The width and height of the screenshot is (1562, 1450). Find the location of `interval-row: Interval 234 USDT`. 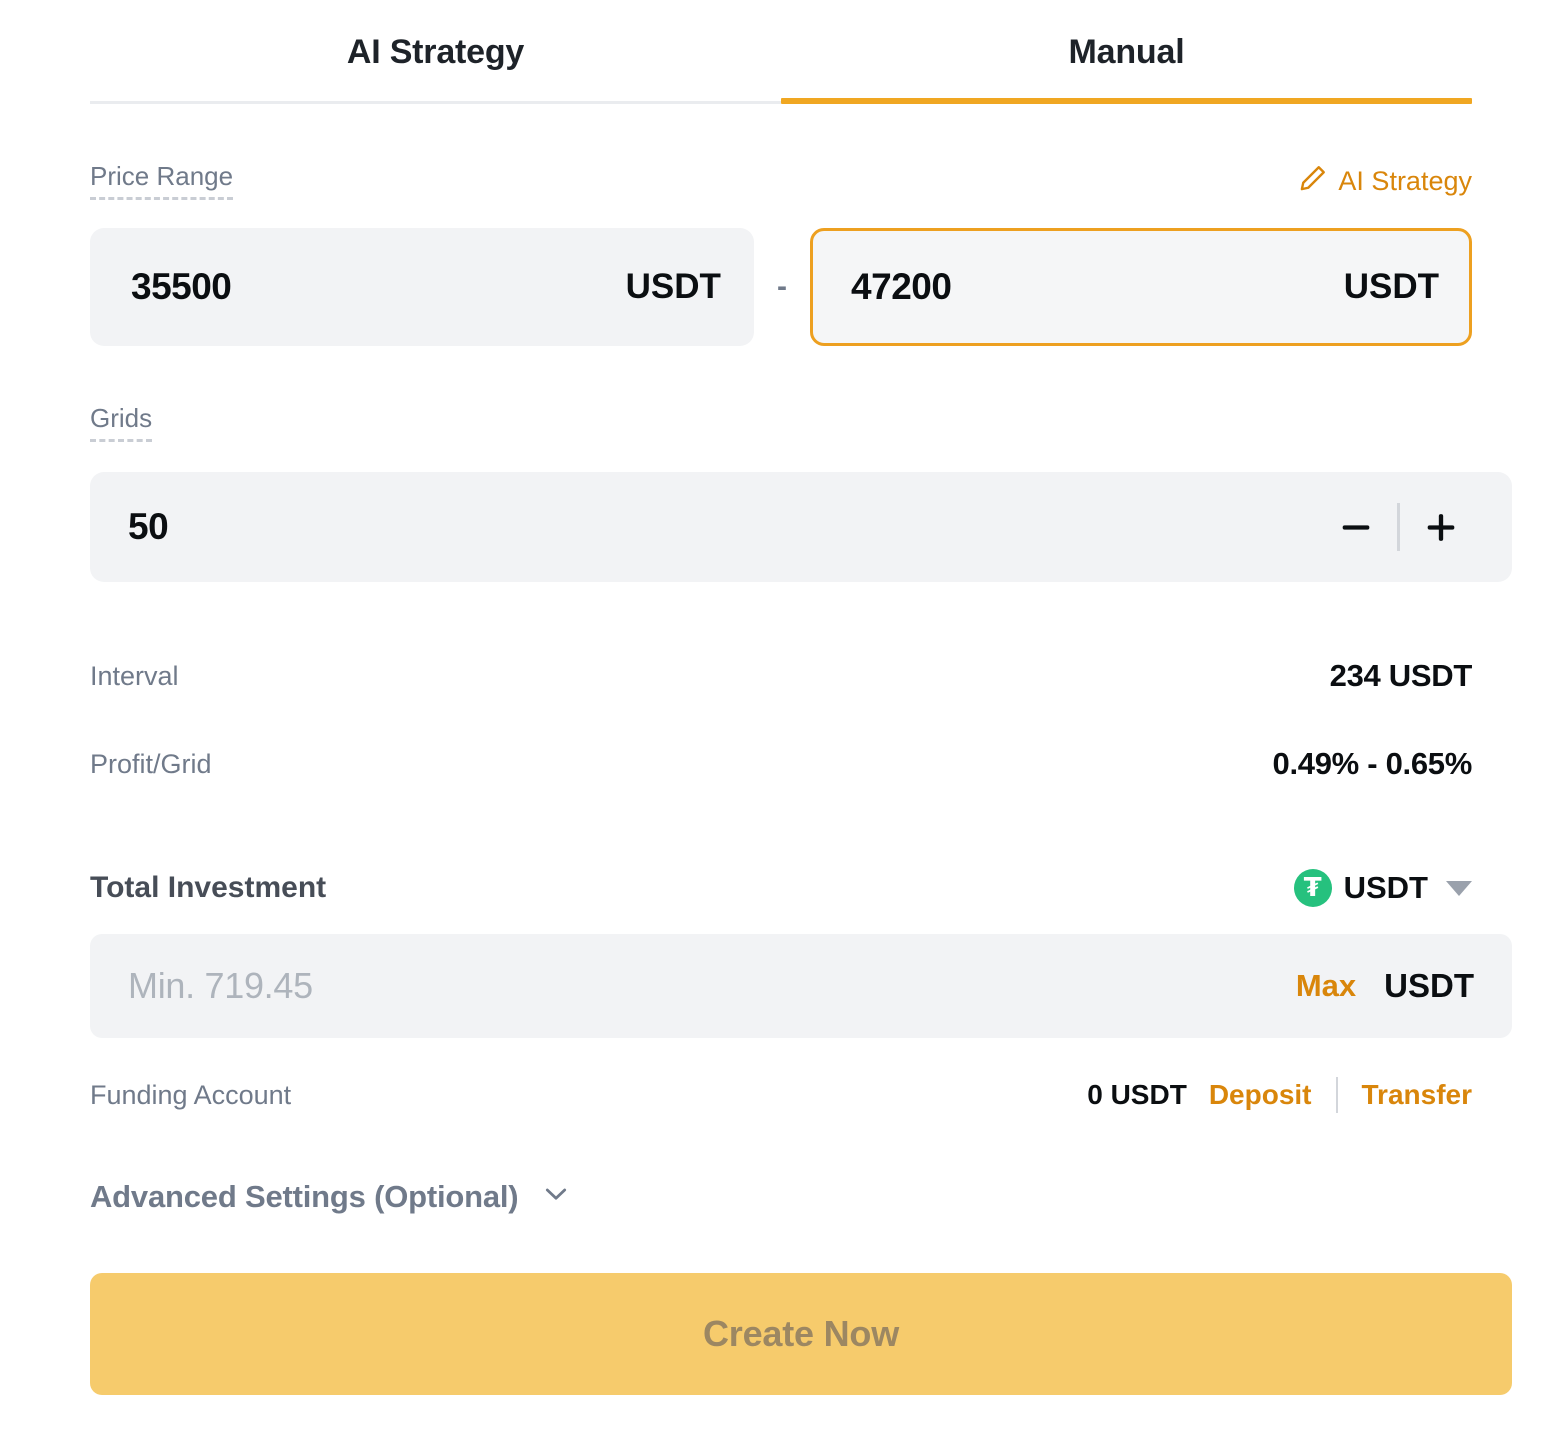

interval-row: Interval 234 USDT is located at coordinates (781, 676).